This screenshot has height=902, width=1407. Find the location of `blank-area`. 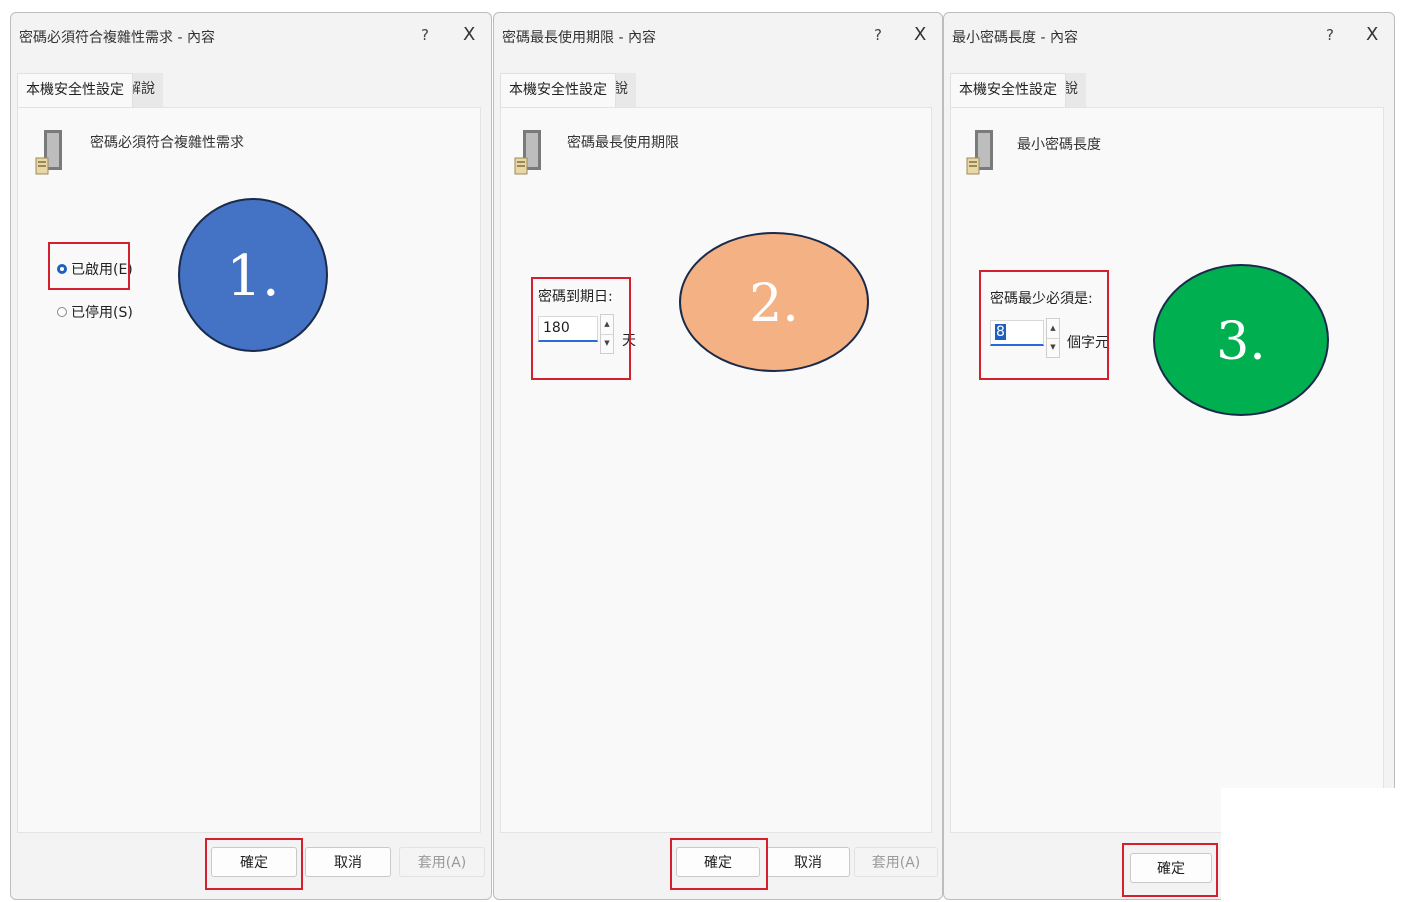

blank-area is located at coordinates (1314, 845).